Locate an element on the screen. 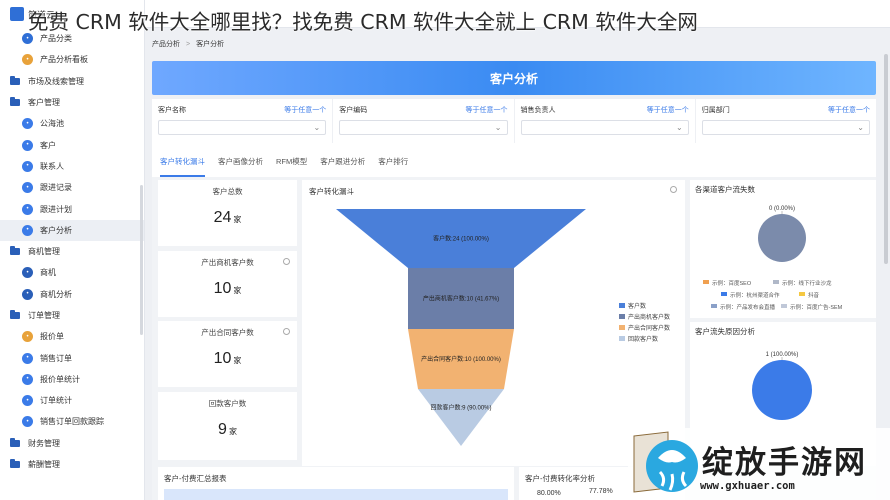  legend-label: 示例：线下行业沙龙 is located at coordinates (807, 283).